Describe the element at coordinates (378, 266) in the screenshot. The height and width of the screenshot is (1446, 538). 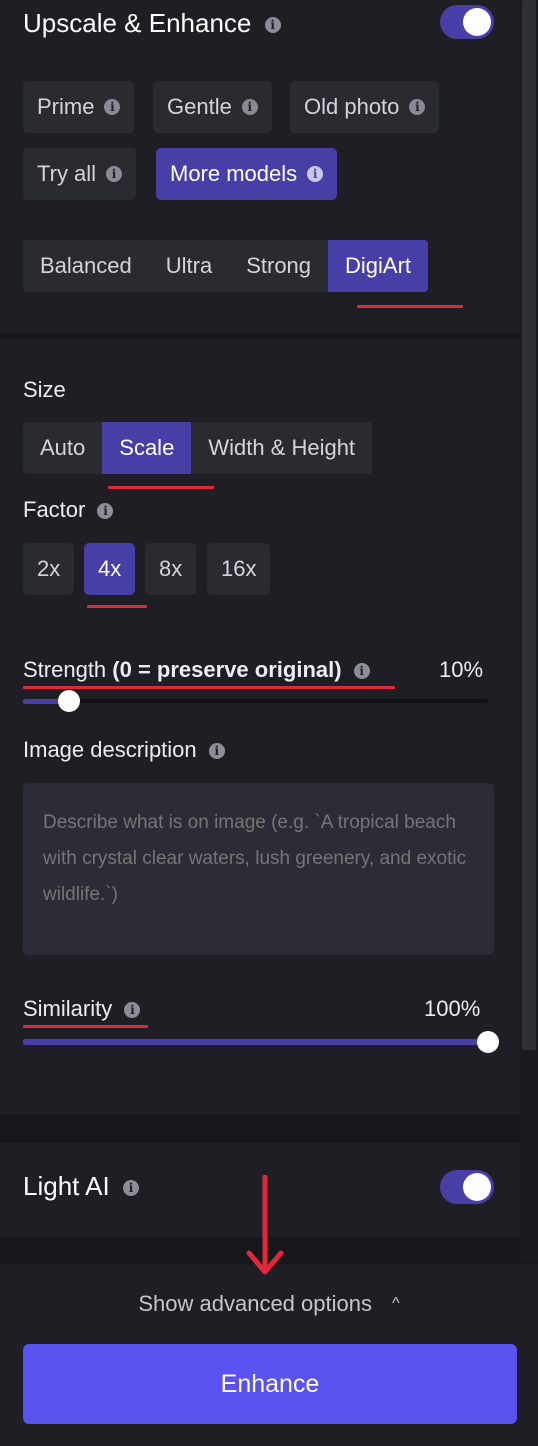
I see `mode-digiart: DigiArt` at that location.